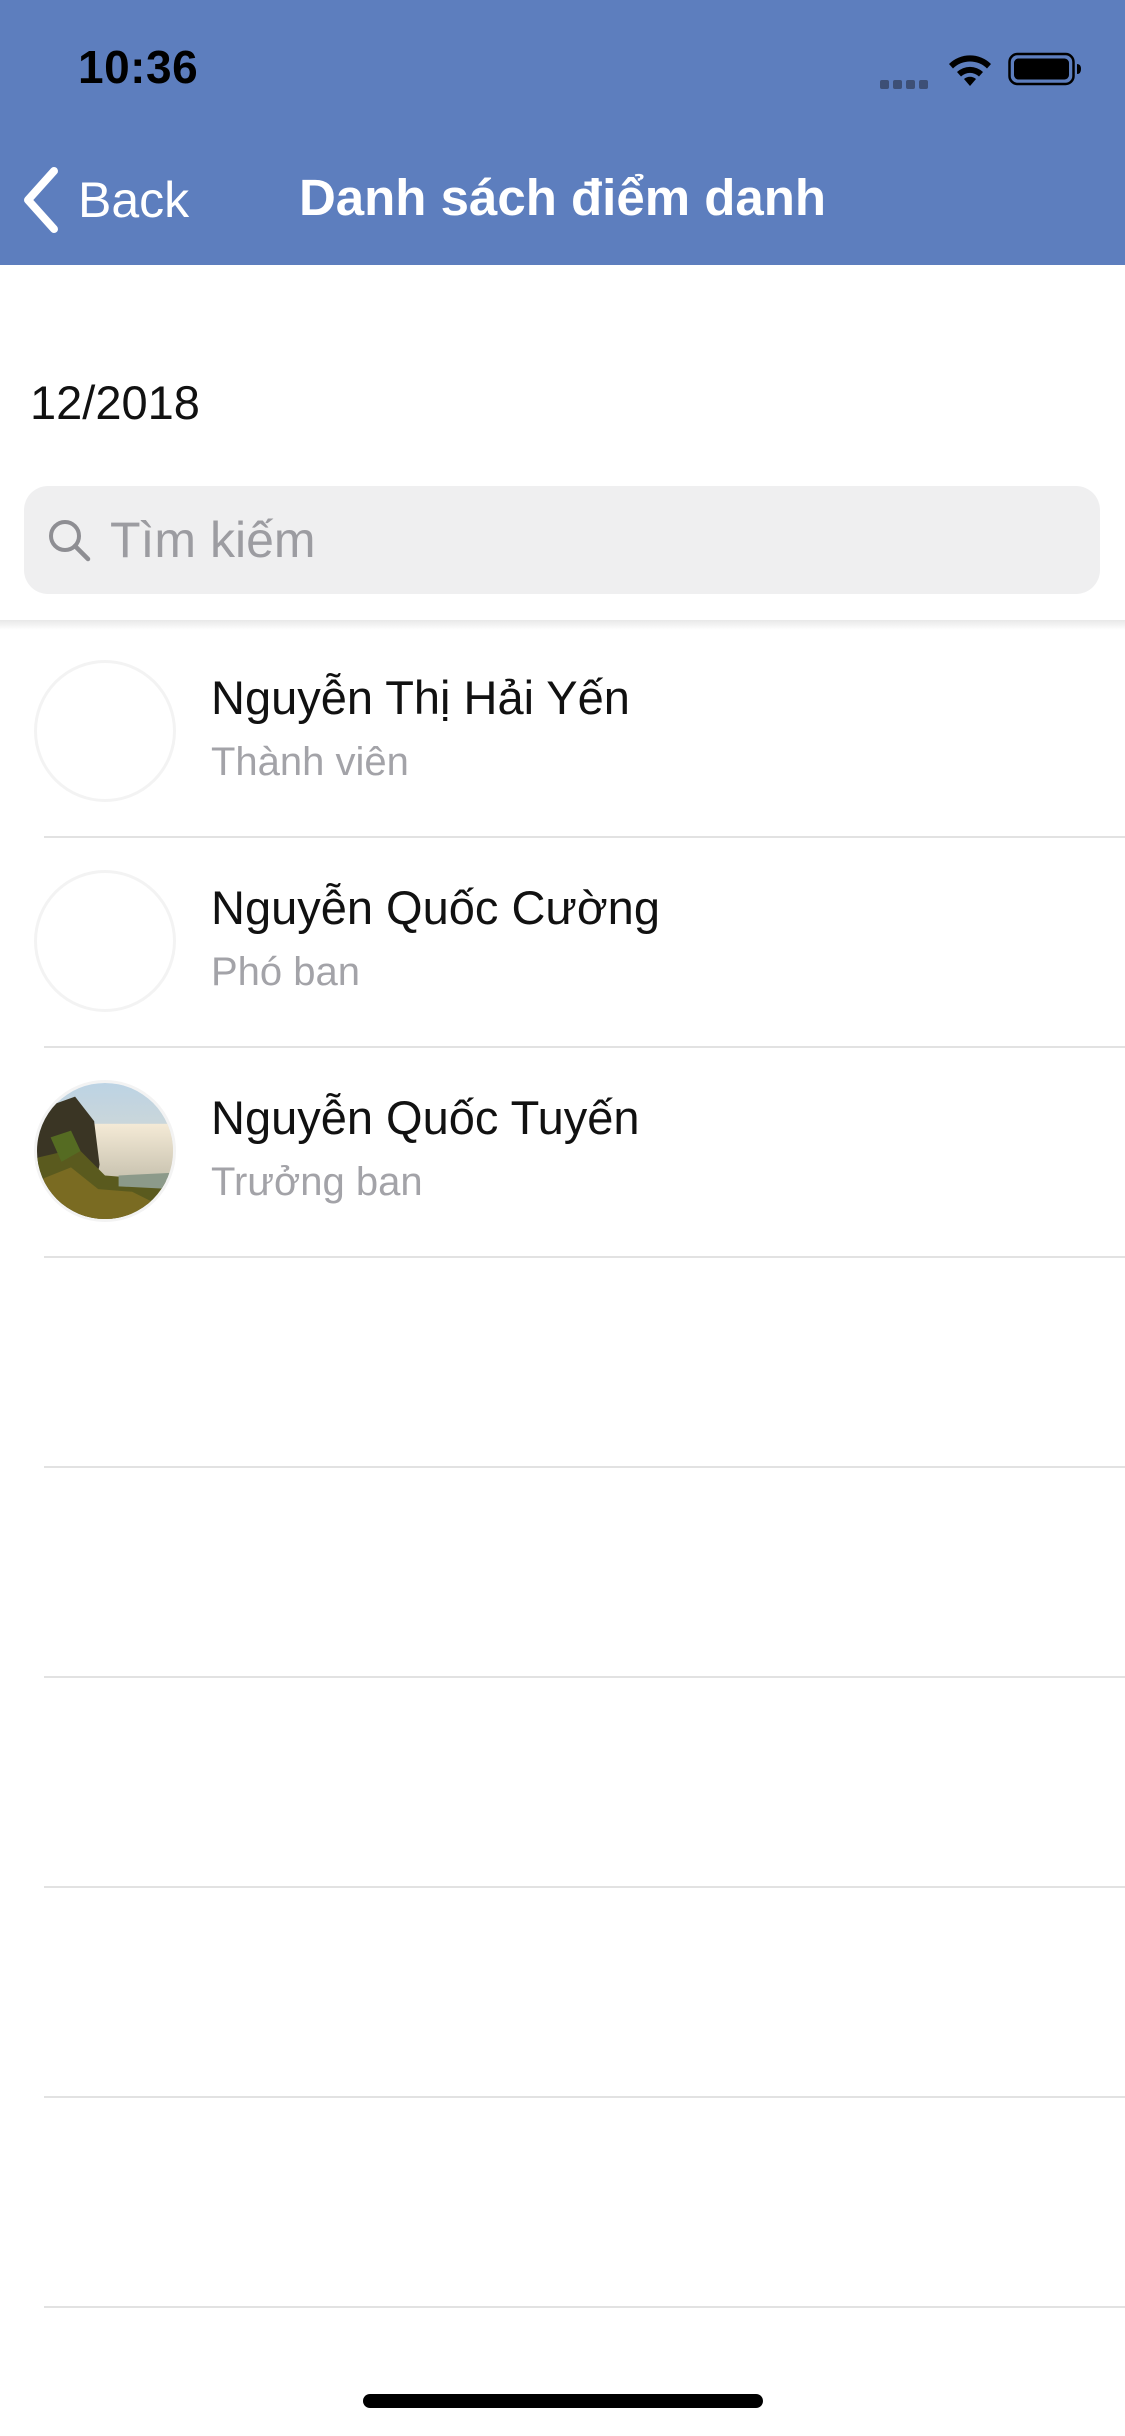 This screenshot has width=1125, height=2436. What do you see at coordinates (970, 70) in the screenshot?
I see `wifi-icon` at bounding box center [970, 70].